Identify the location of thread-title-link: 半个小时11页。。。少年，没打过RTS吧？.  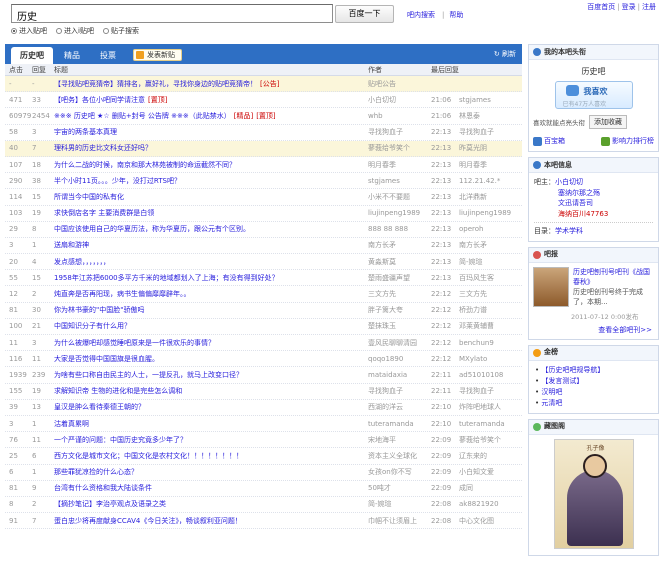
(117, 181).